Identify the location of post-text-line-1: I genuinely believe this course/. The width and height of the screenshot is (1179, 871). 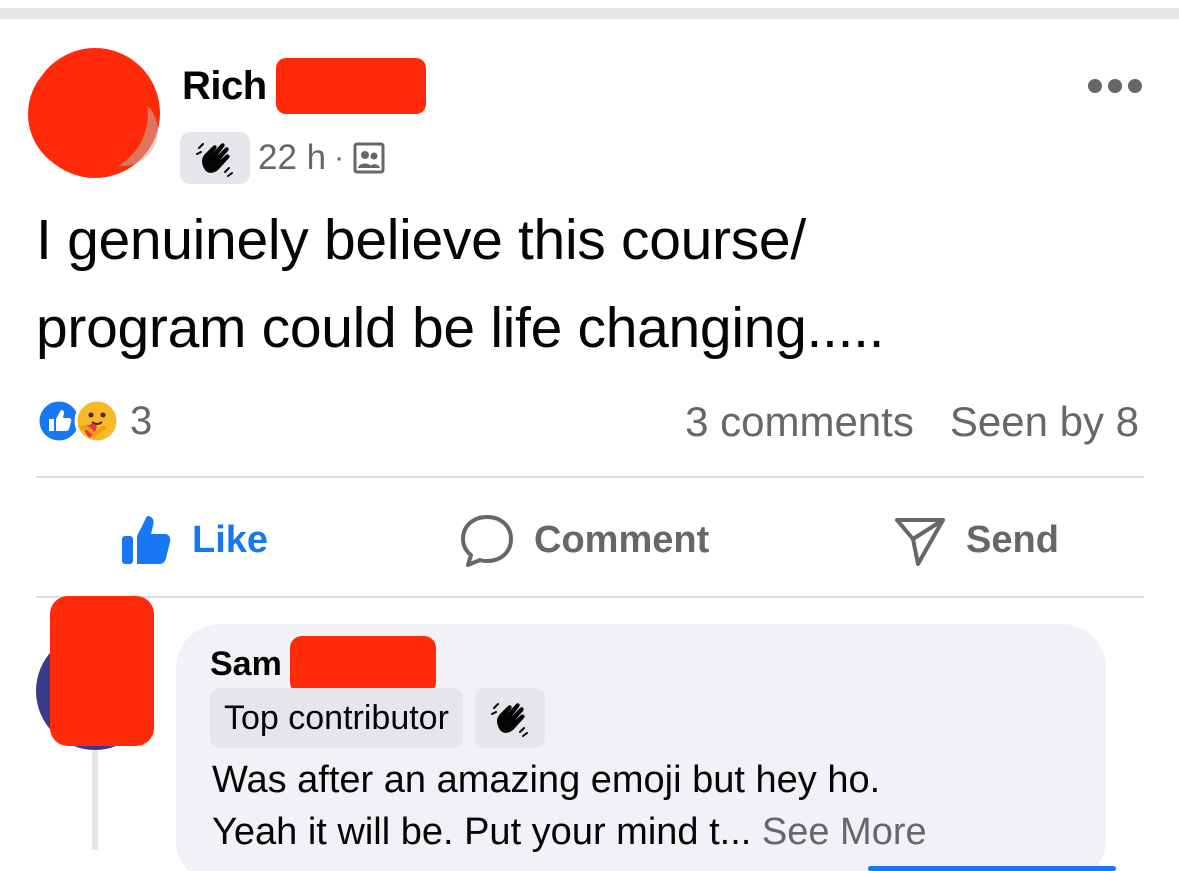
(421, 240).